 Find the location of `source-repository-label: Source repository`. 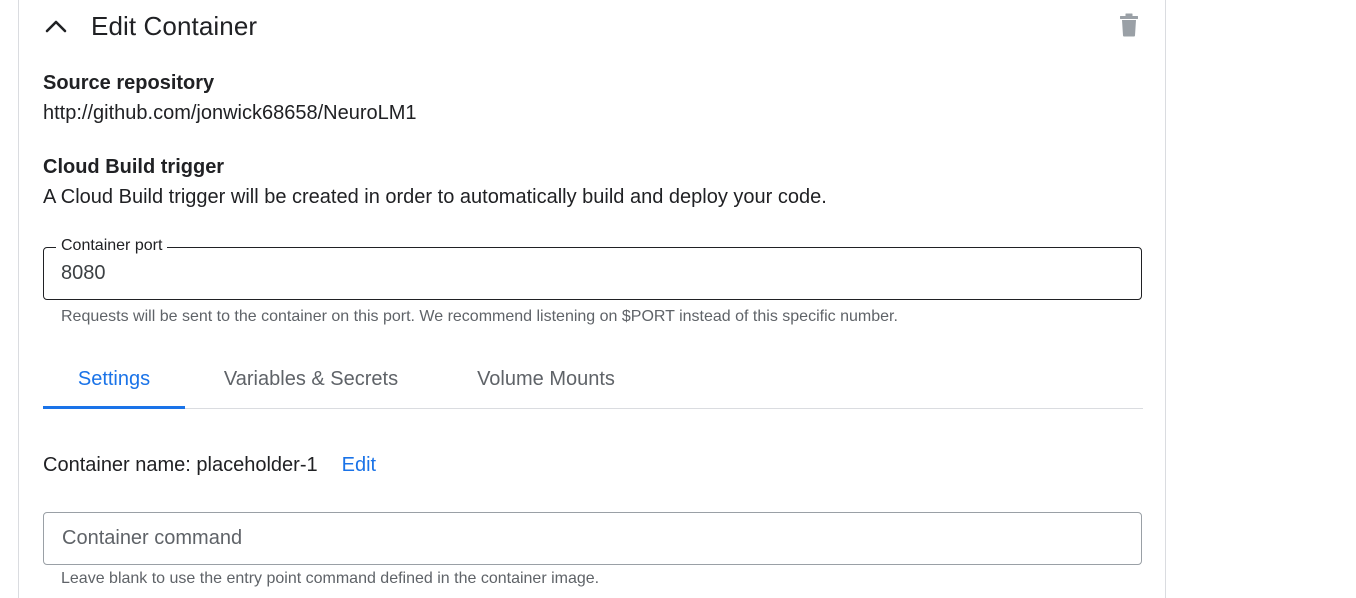

source-repository-label: Source repository is located at coordinates (129, 83).